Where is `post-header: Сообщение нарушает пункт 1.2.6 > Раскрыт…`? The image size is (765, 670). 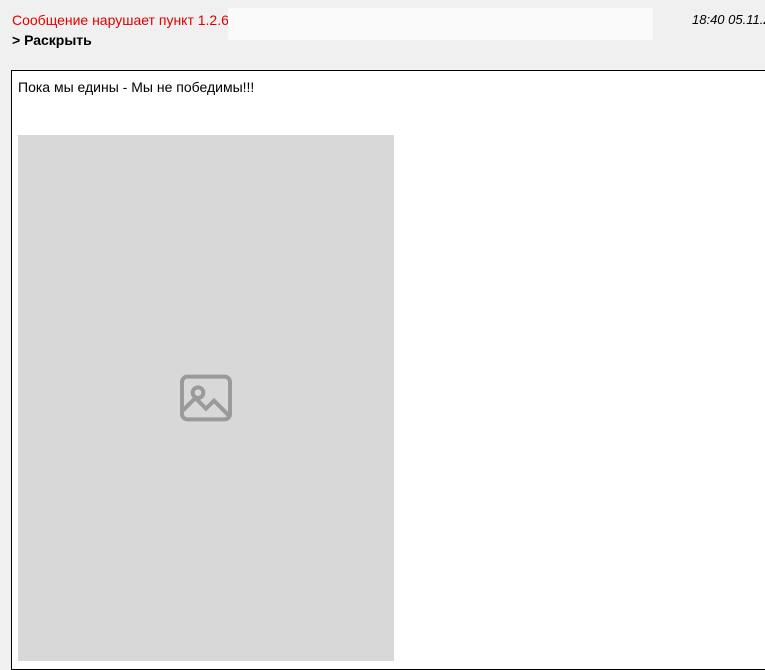 post-header: Сообщение нарушает пункт 1.2.6 > Раскрыт… is located at coordinates (382, 30).